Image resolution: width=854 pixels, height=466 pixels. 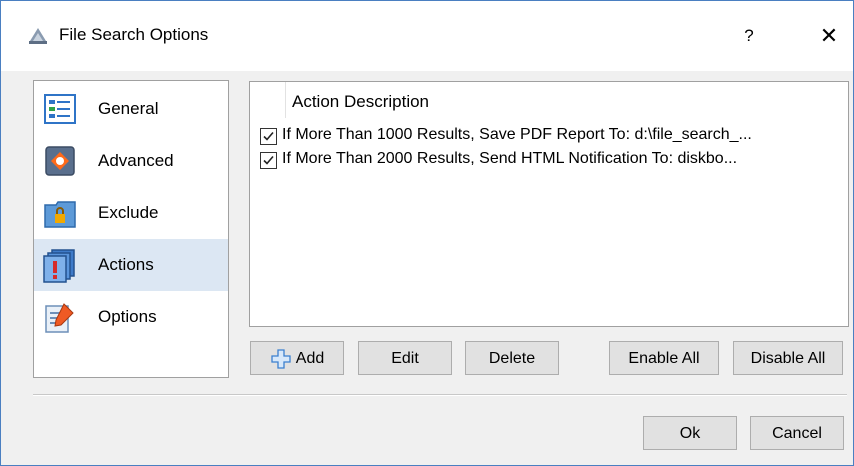 I want to click on exclude-icon, so click(x=60, y=214).